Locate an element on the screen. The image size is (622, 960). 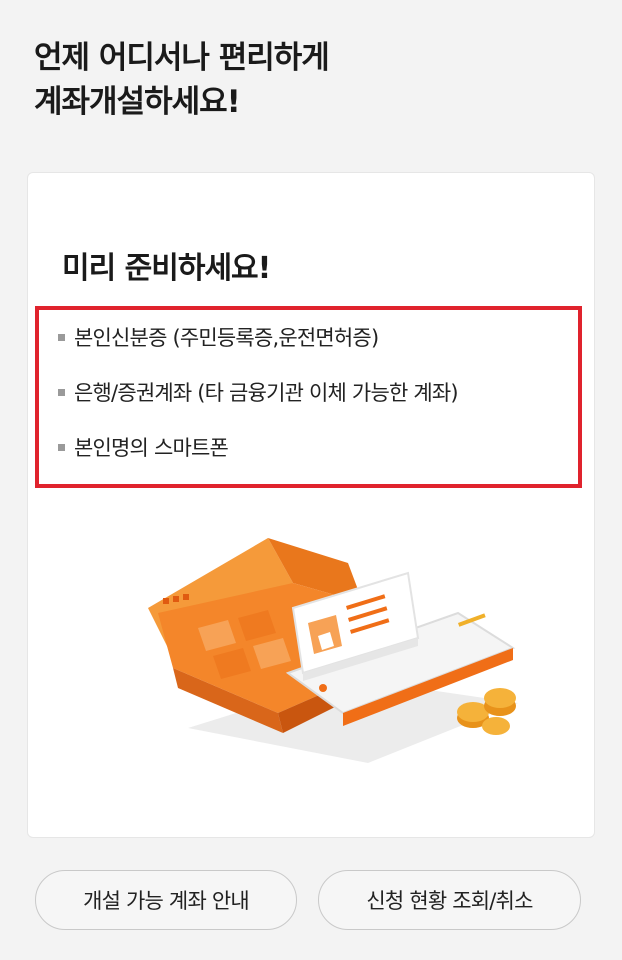
wallet-id-card-coins-illustration is located at coordinates (333, 650).